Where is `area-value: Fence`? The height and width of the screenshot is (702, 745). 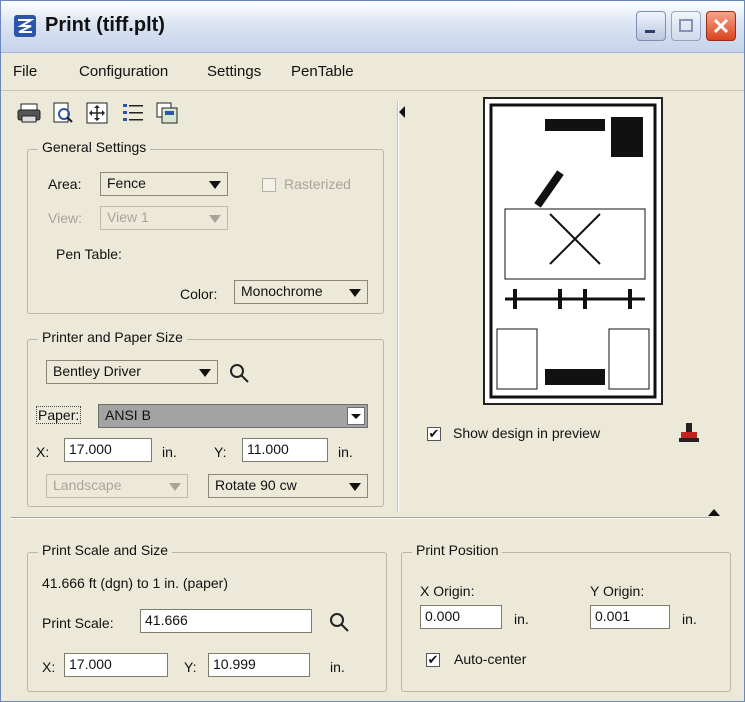 area-value: Fence is located at coordinates (126, 183).